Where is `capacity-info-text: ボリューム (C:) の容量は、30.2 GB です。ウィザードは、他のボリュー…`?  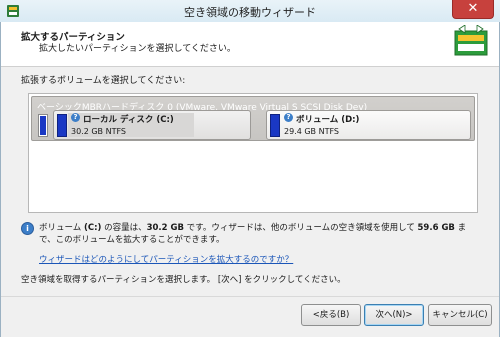 capacity-info-text: ボリューム (C:) の容量は、30.2 GB です。ウィザードは、他のボリュー… is located at coordinates (253, 234).